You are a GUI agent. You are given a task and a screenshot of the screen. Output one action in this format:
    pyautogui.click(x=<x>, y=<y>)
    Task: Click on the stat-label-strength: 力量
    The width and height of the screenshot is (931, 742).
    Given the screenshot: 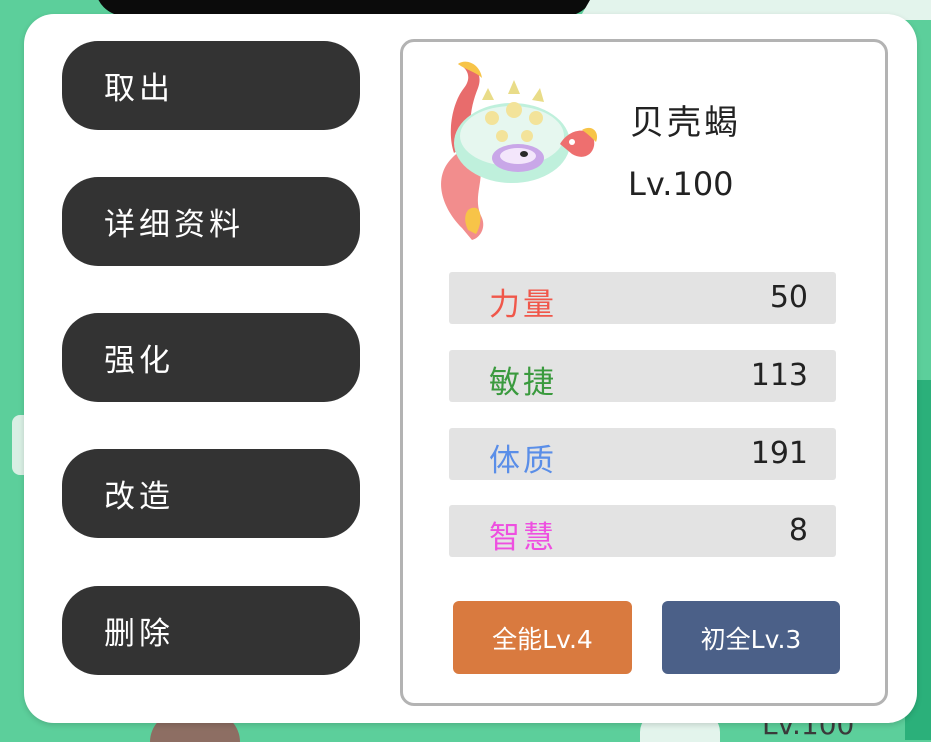 What is the action you would take?
    pyautogui.click(x=523, y=305)
    